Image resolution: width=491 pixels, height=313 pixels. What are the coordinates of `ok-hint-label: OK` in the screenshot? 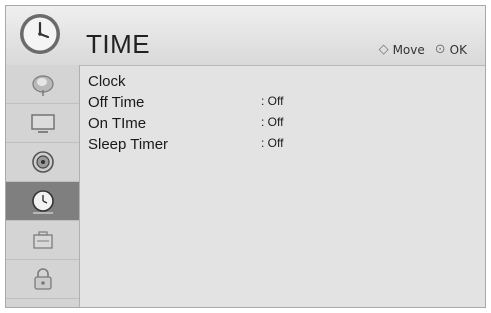 It's located at (458, 49).